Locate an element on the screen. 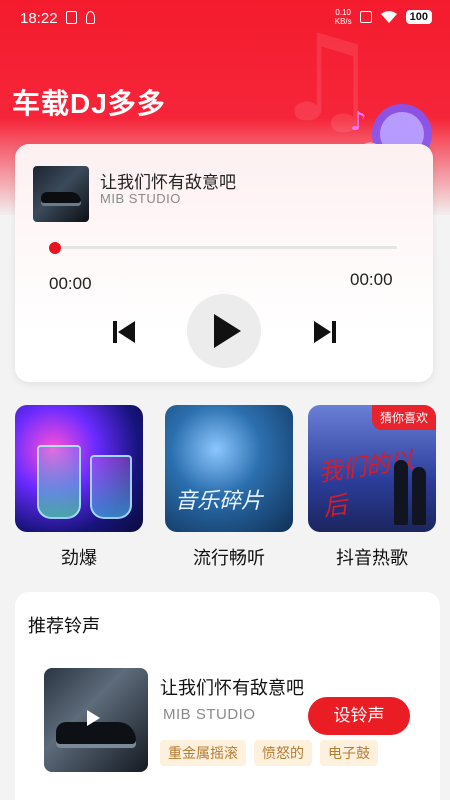  progress-bar is located at coordinates (226, 247).